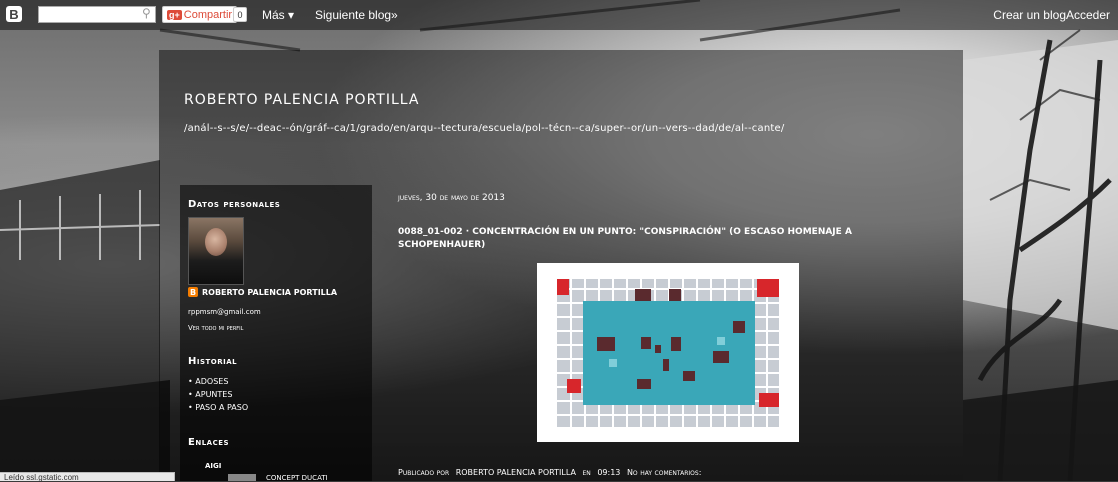 The width and height of the screenshot is (1118, 482). I want to click on navbar-search-input, so click(97, 14).